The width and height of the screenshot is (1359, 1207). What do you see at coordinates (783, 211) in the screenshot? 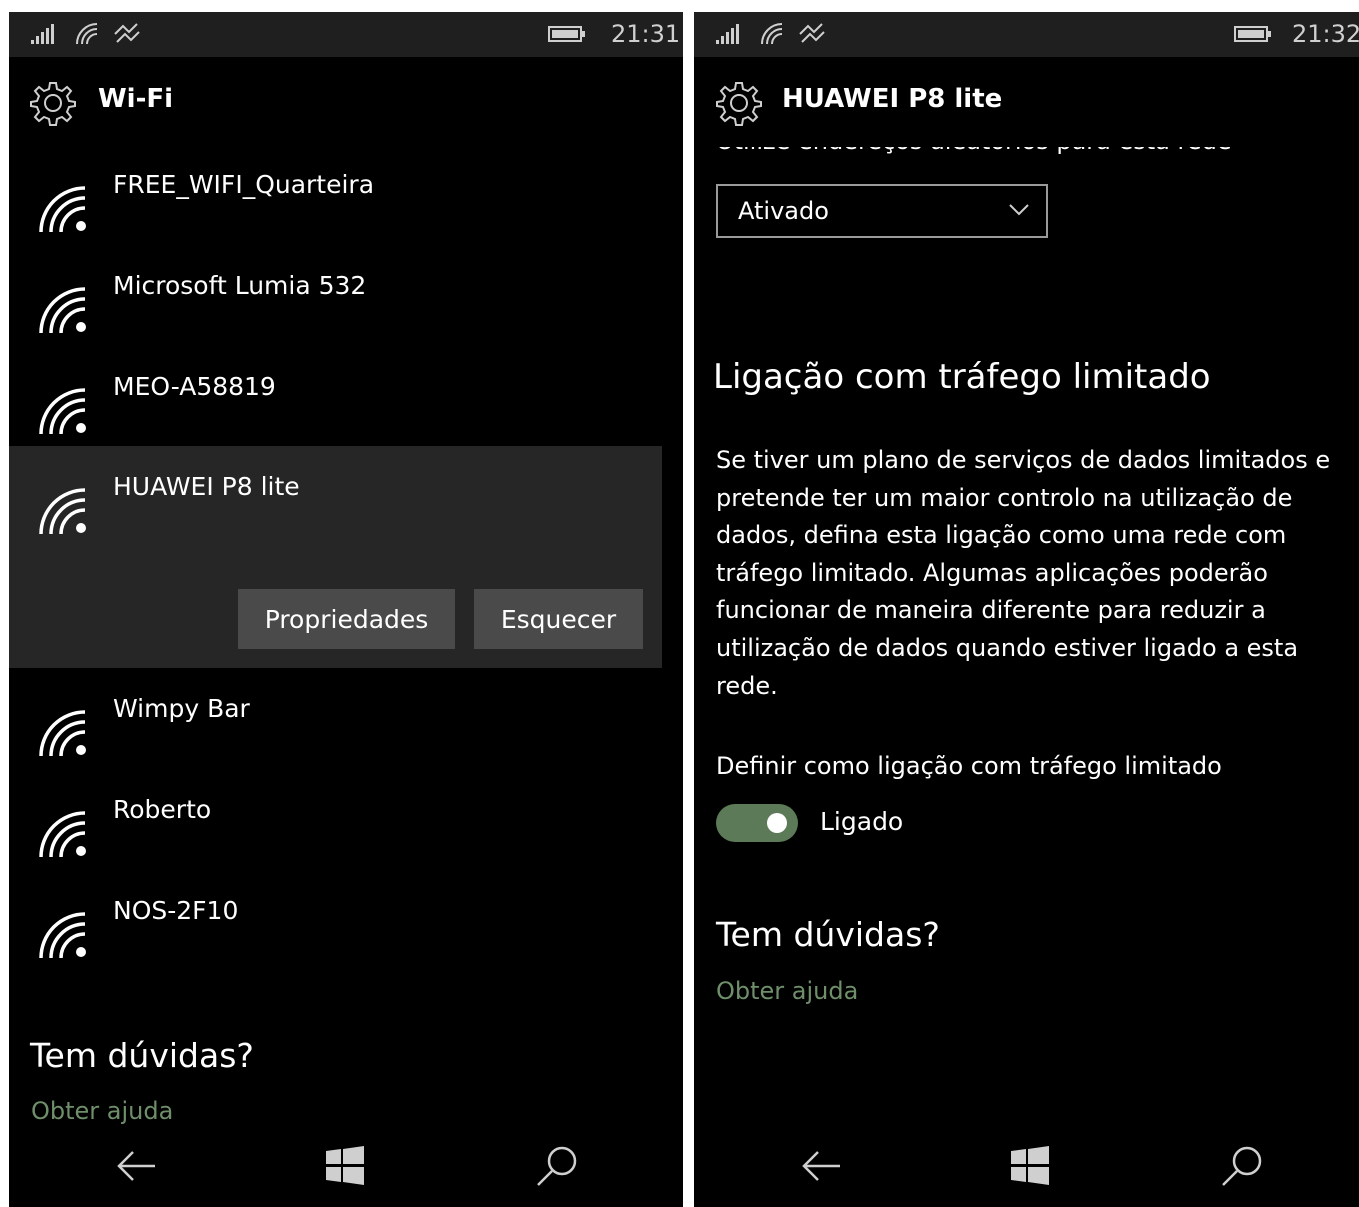
I see `dropdown-value: Ativado` at bounding box center [783, 211].